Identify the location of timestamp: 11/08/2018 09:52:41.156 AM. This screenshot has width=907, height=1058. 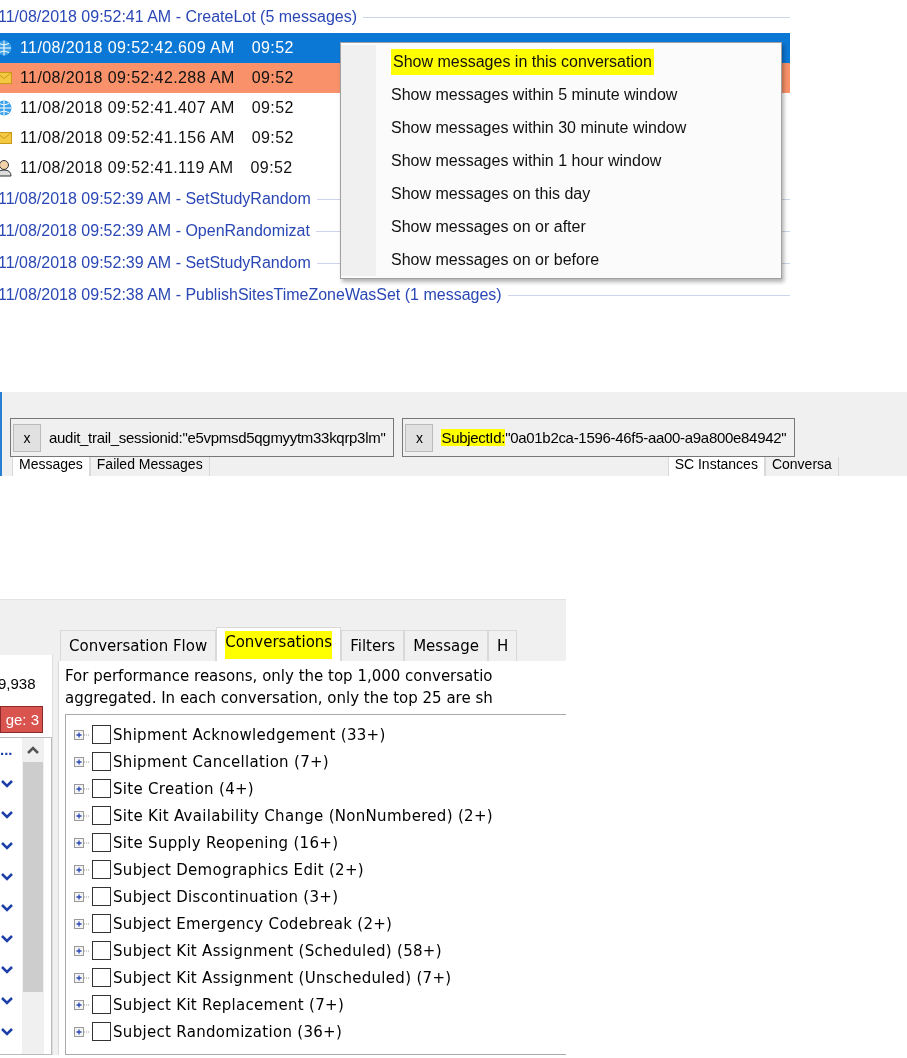
(127, 138).